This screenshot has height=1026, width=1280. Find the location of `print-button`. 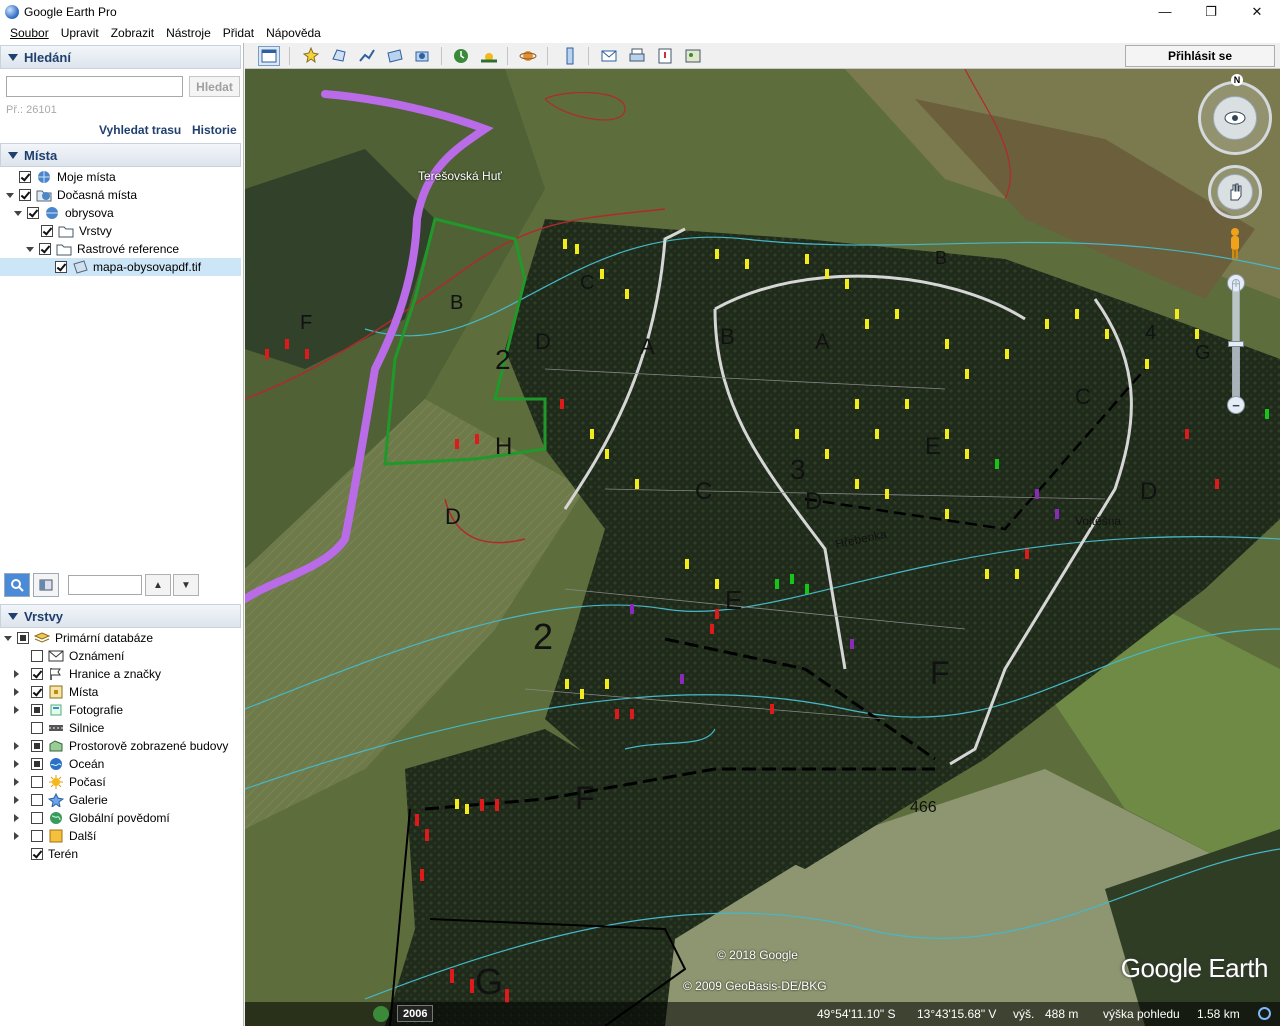

print-button is located at coordinates (637, 56).